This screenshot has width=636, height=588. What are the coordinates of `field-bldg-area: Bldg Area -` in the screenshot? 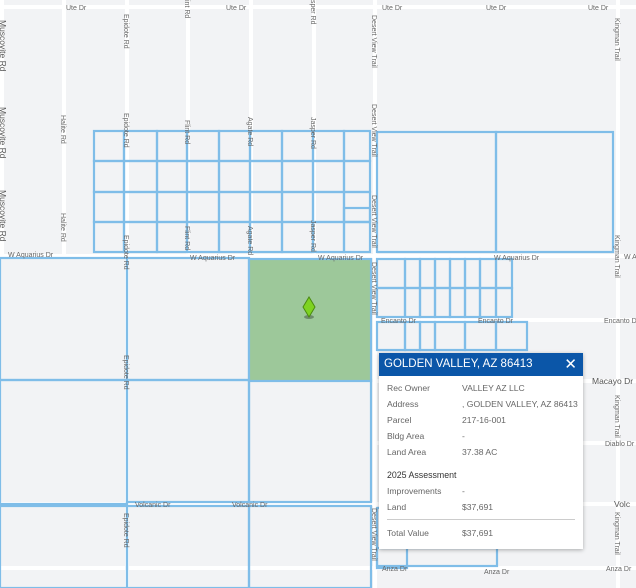 It's located at (426, 436).